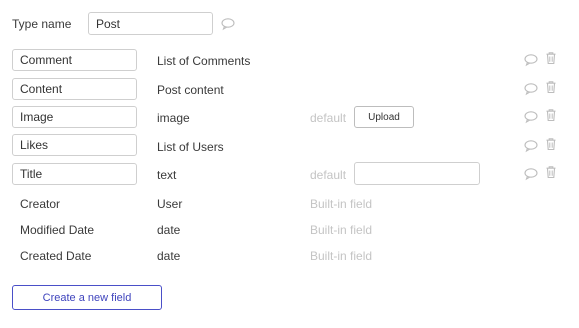  What do you see at coordinates (169, 230) in the screenshot?
I see `builtin-field-type-modified-date: date` at bounding box center [169, 230].